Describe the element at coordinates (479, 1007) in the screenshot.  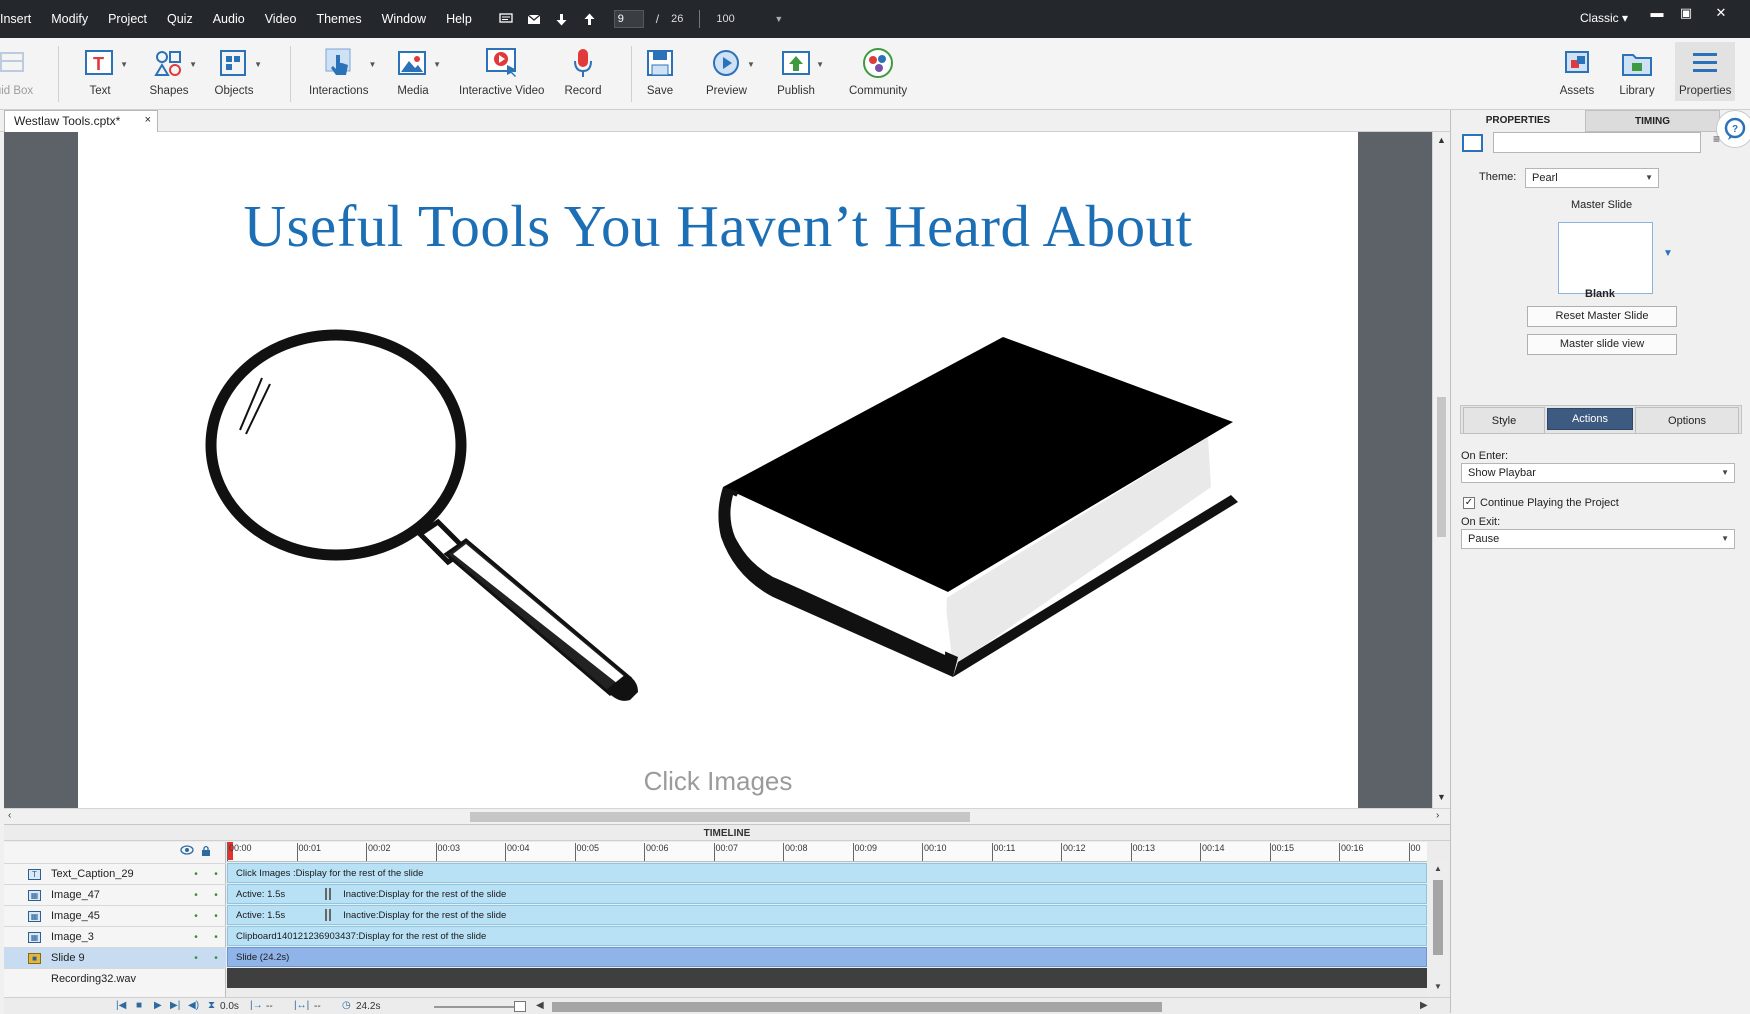
I see `timeline-zoom-slider` at that location.